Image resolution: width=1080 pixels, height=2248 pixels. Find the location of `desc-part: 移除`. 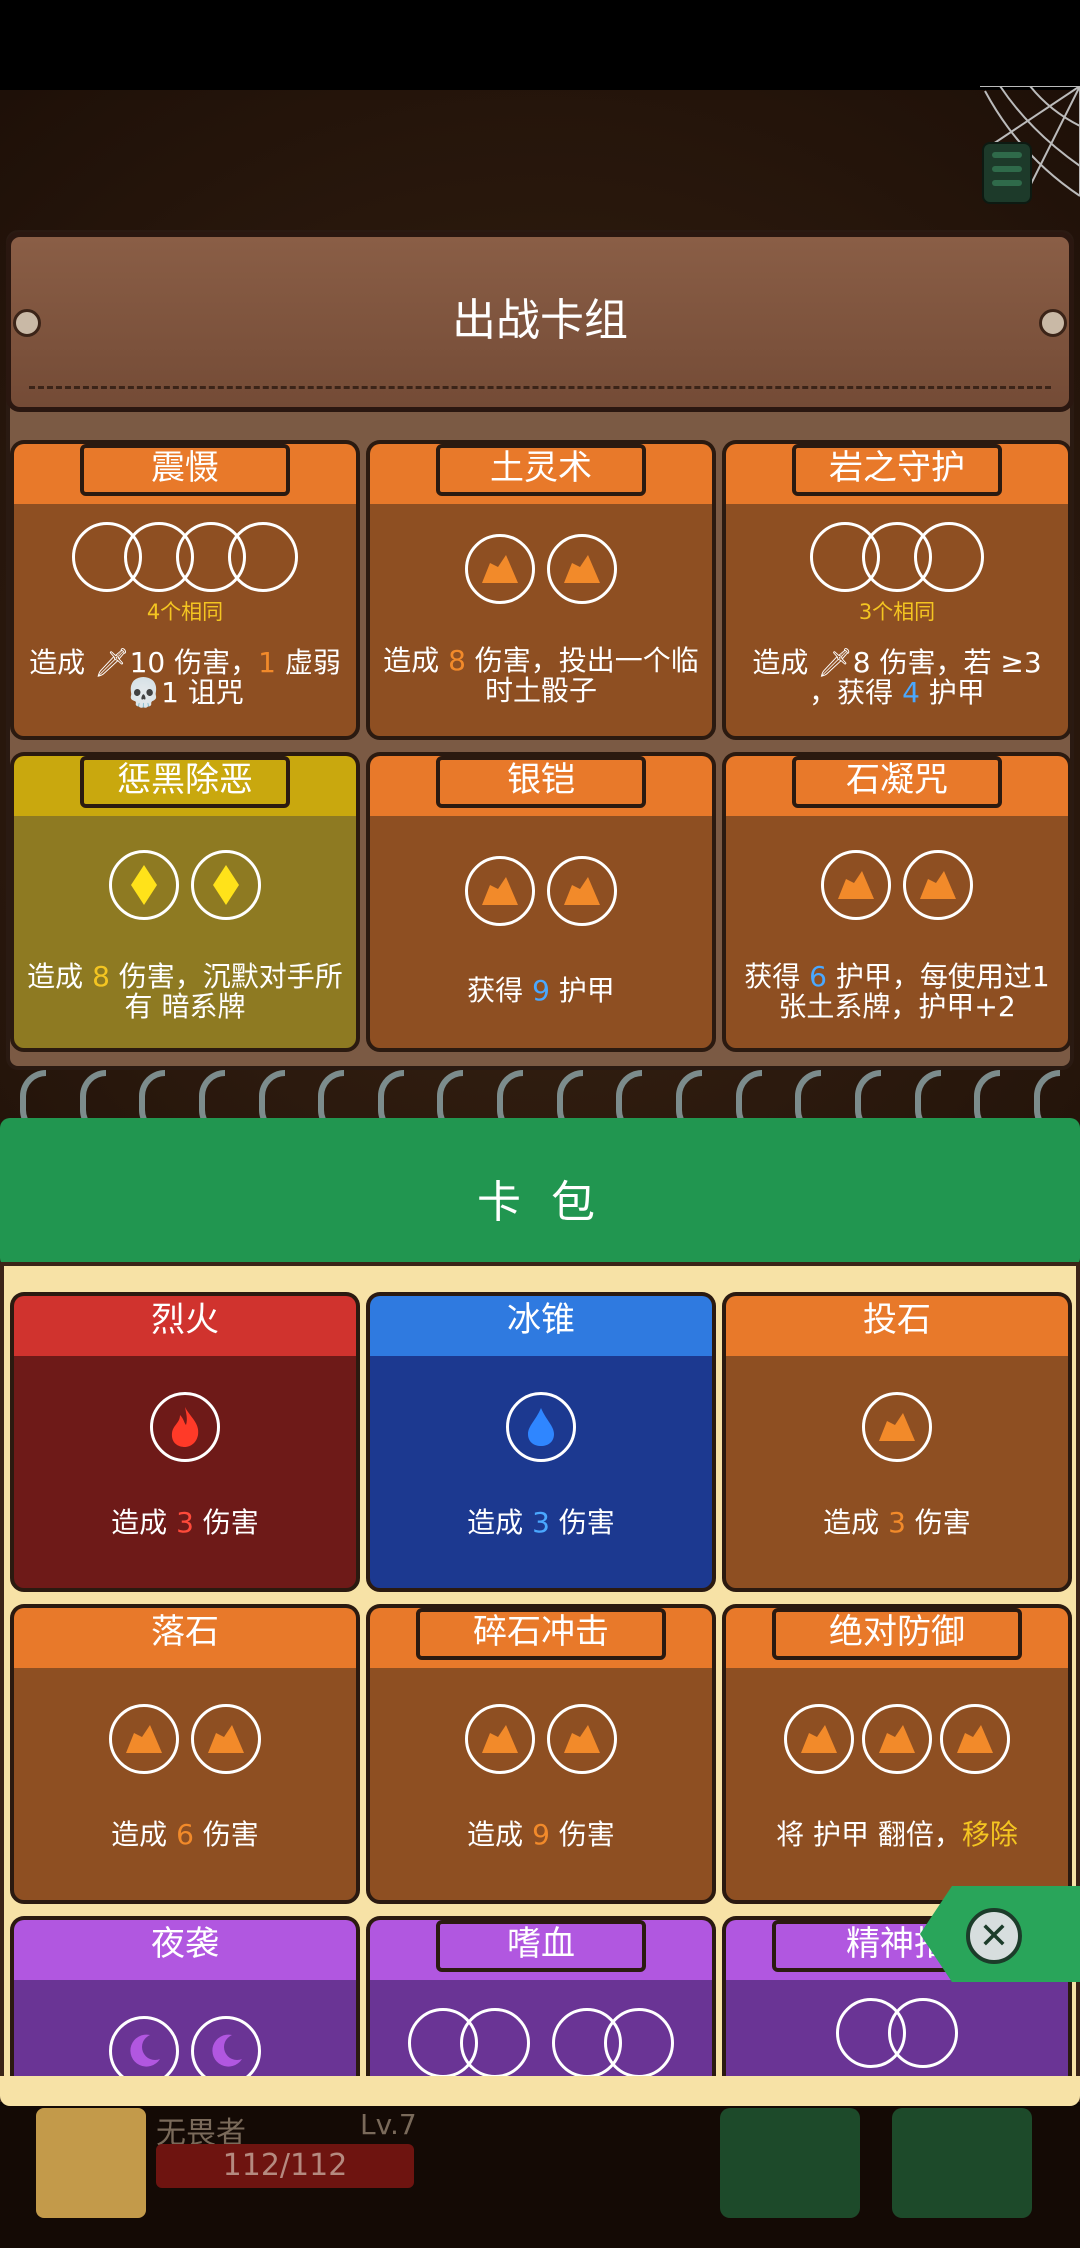

desc-part: 移除 is located at coordinates (989, 1834).